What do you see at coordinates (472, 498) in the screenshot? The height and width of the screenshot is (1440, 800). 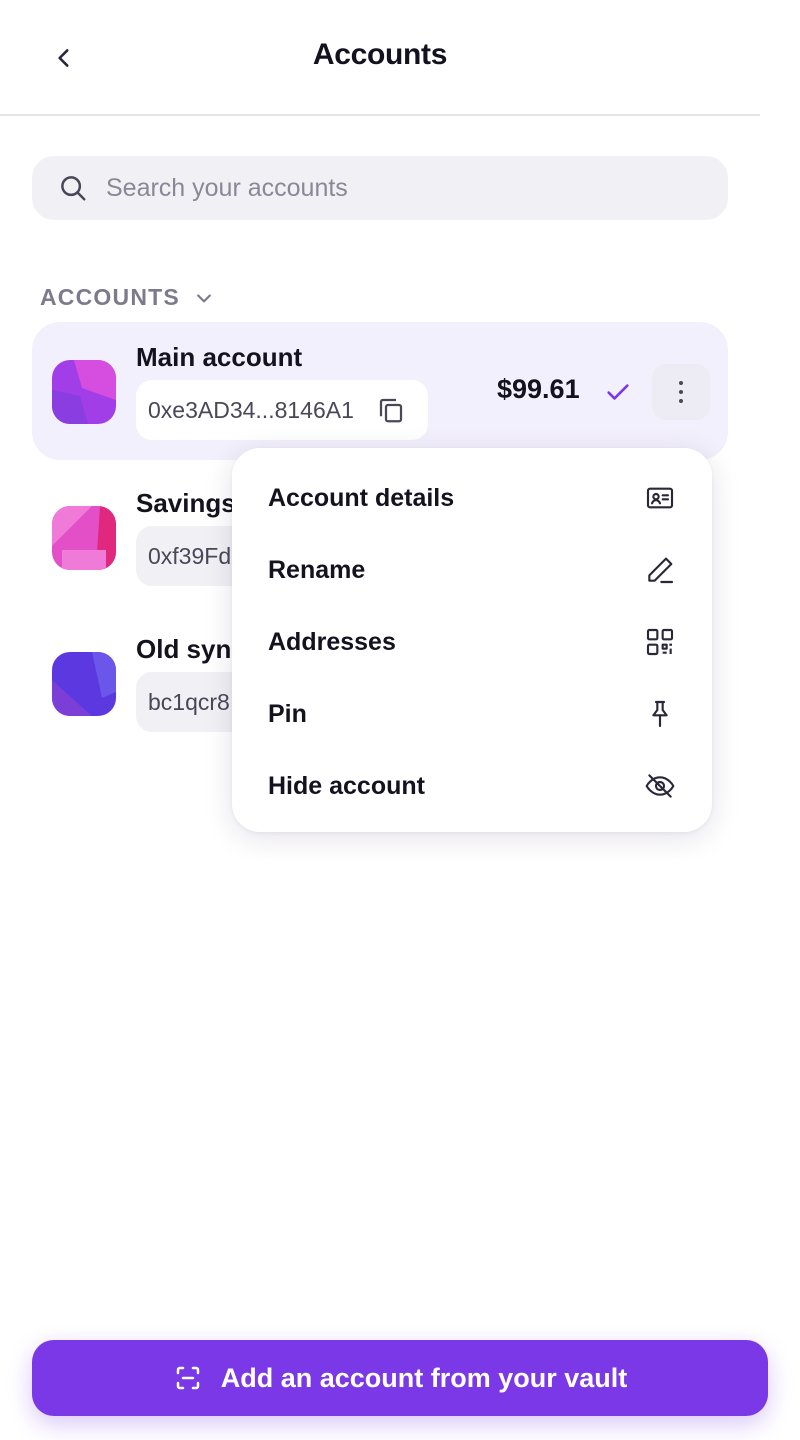 I see `menu-item-account-details: Account details` at bounding box center [472, 498].